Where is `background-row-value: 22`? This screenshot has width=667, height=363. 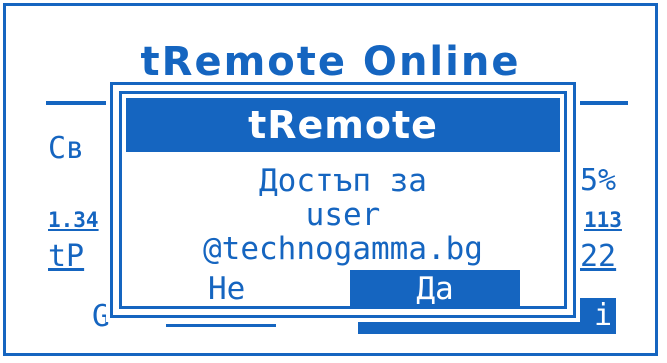
background-row-value: 22 is located at coordinates (598, 256).